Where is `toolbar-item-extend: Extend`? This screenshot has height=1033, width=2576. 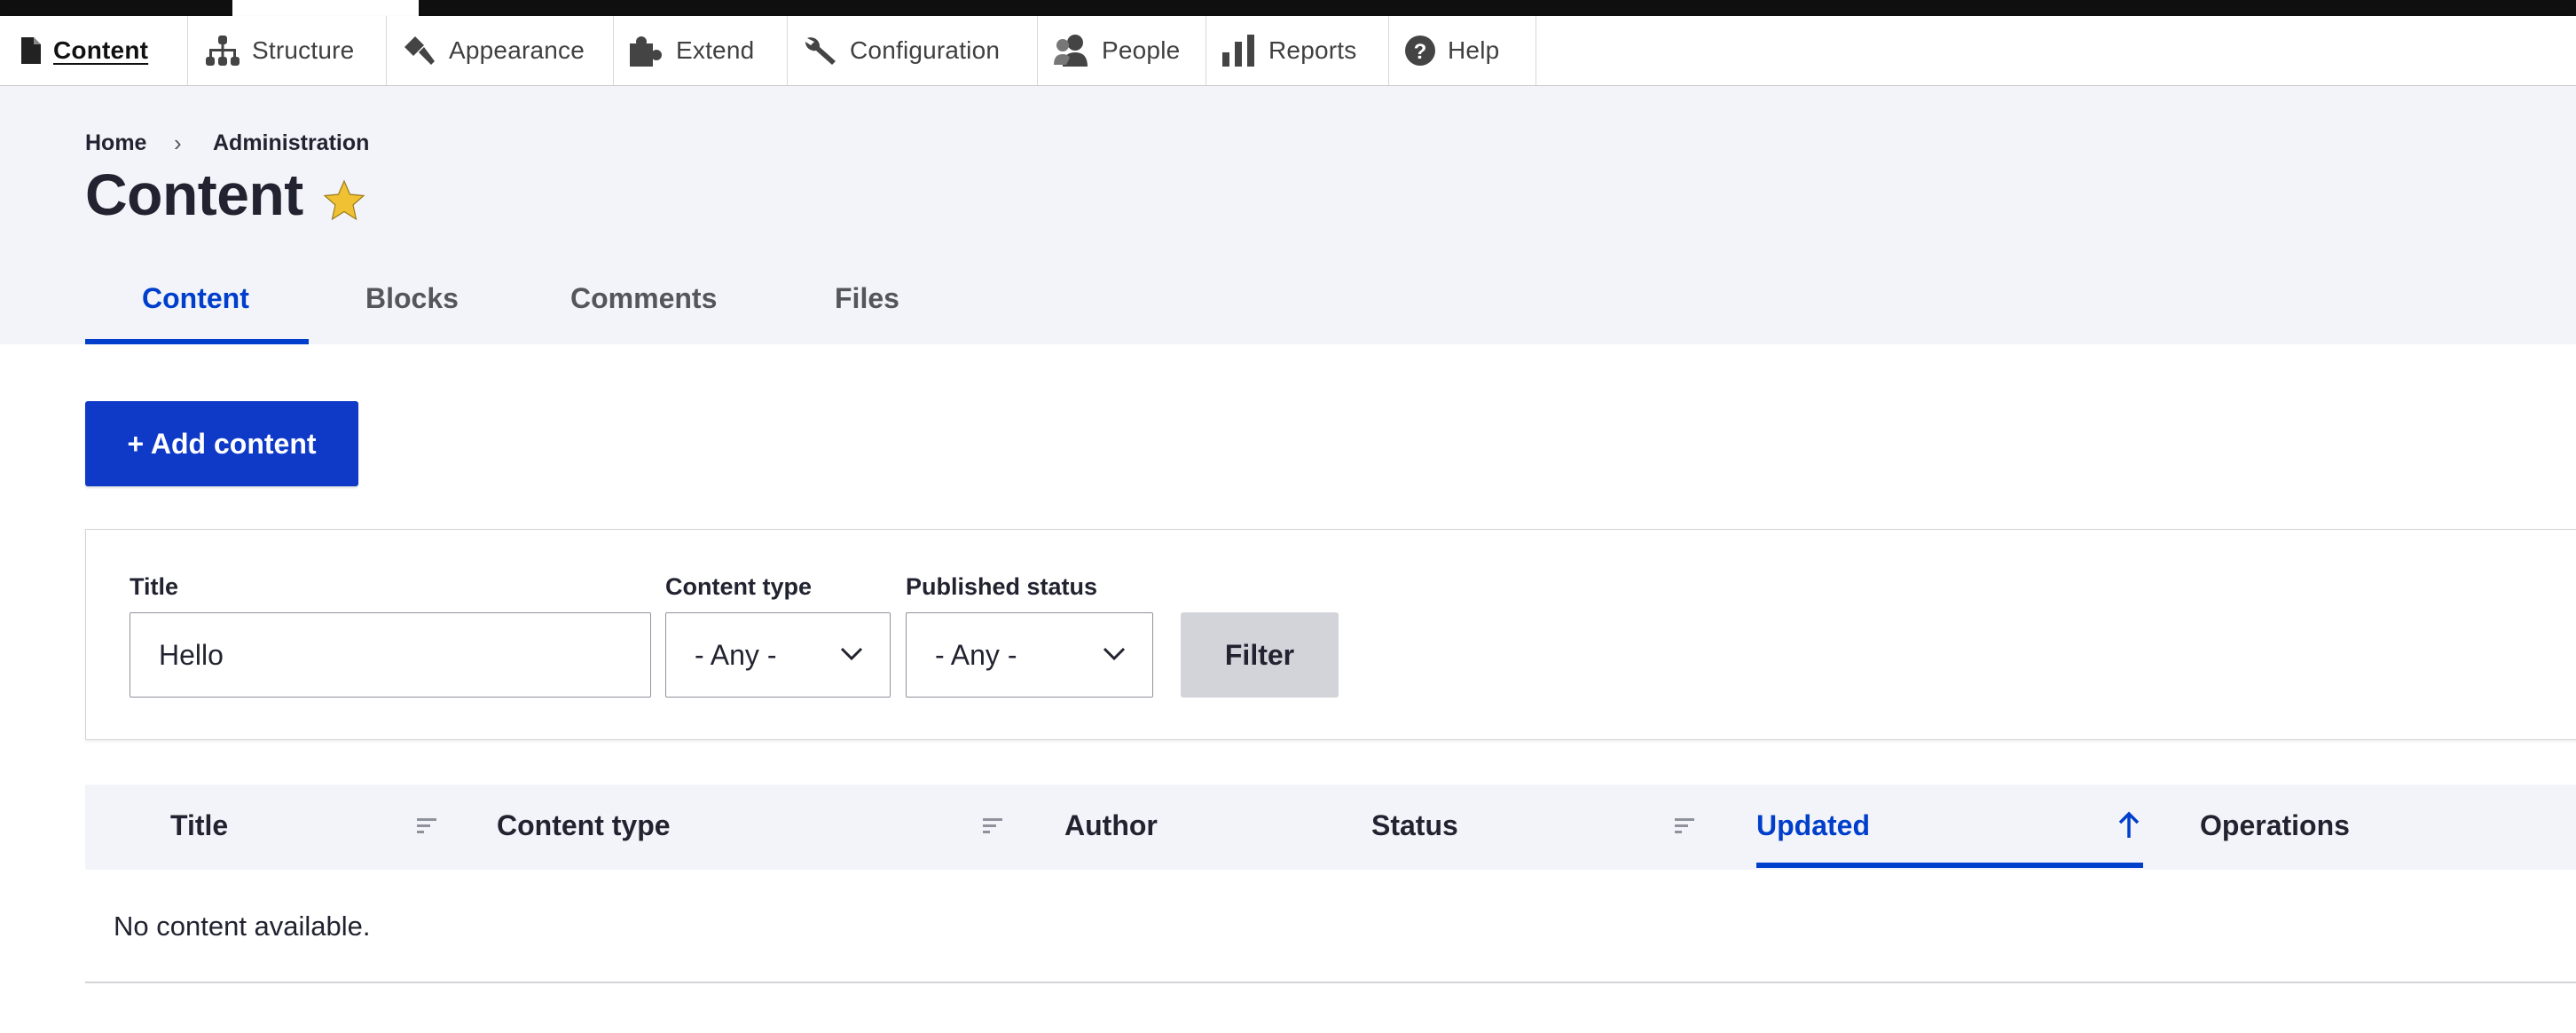
toolbar-item-extend: Extend is located at coordinates (701, 50).